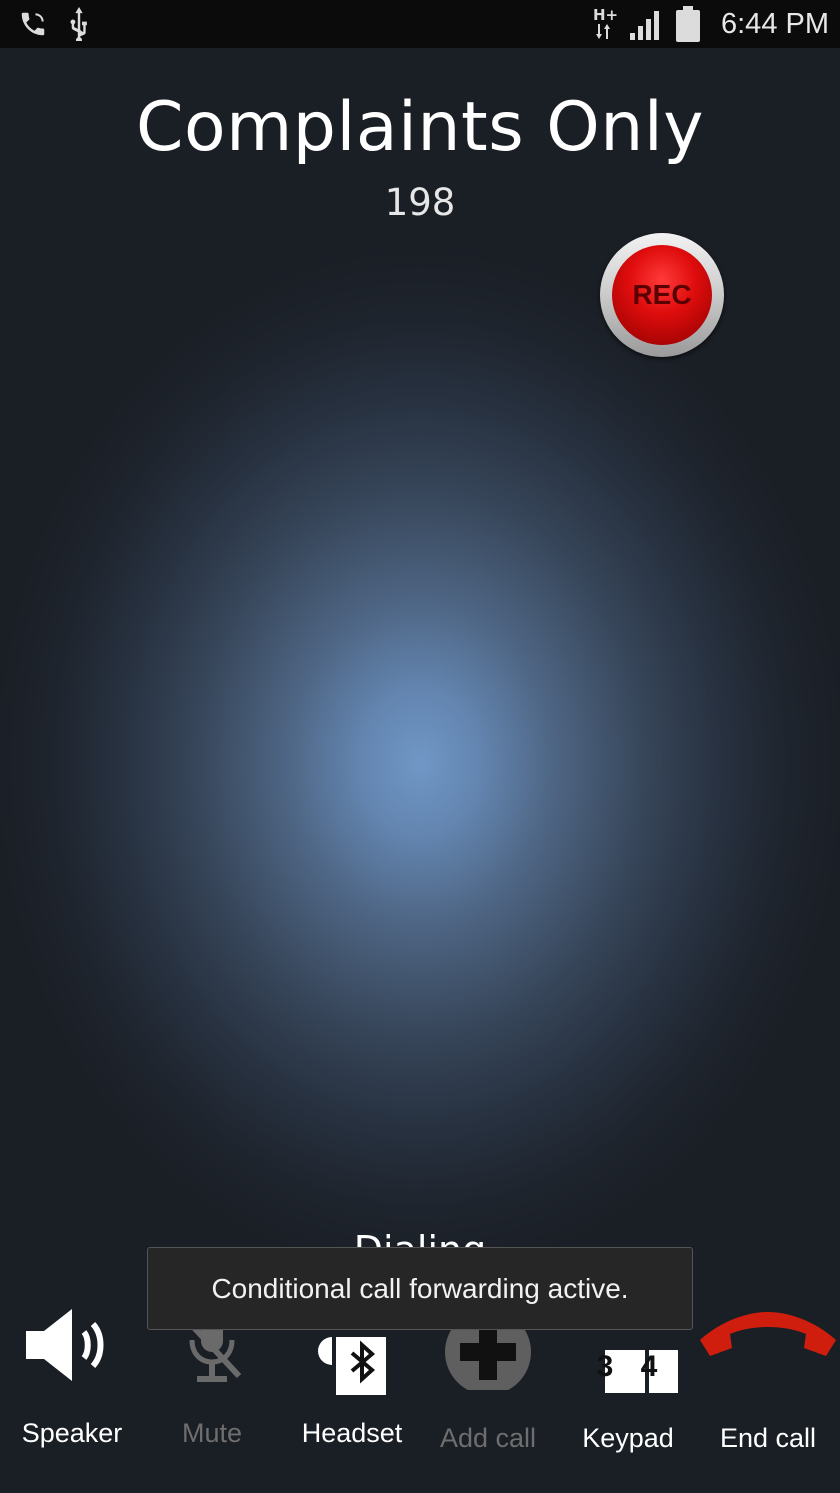 The height and width of the screenshot is (1493, 840). I want to click on keypad-label: Keypad, so click(628, 1438).